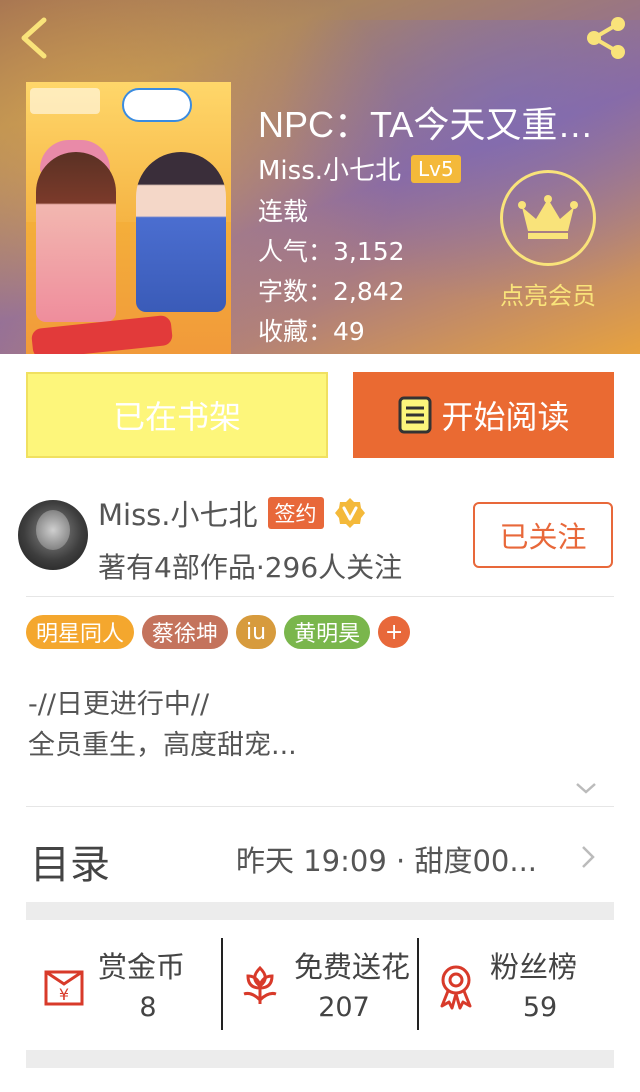  Describe the element at coordinates (124, 985) in the screenshot. I see `reward-coins-button: ¥ 赏金币 8` at that location.